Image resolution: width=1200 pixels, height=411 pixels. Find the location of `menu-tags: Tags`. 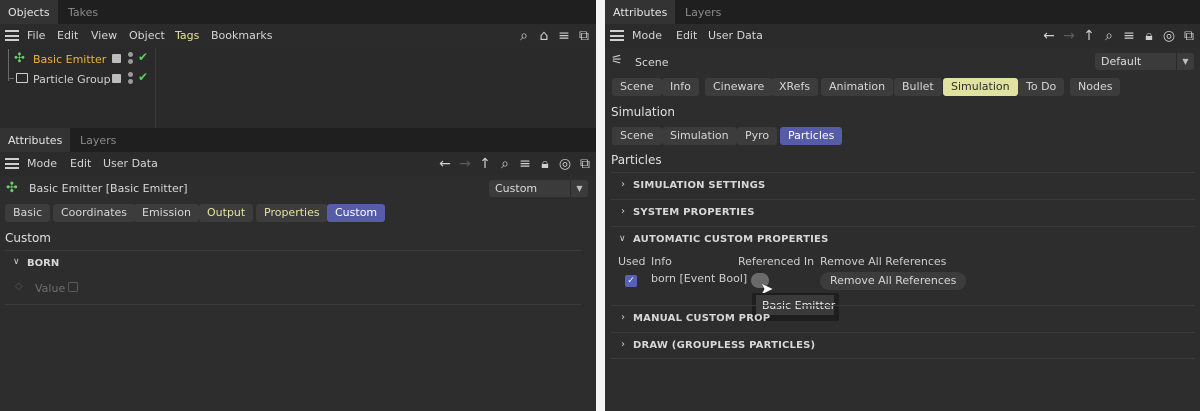

menu-tags: Tags is located at coordinates (187, 36).